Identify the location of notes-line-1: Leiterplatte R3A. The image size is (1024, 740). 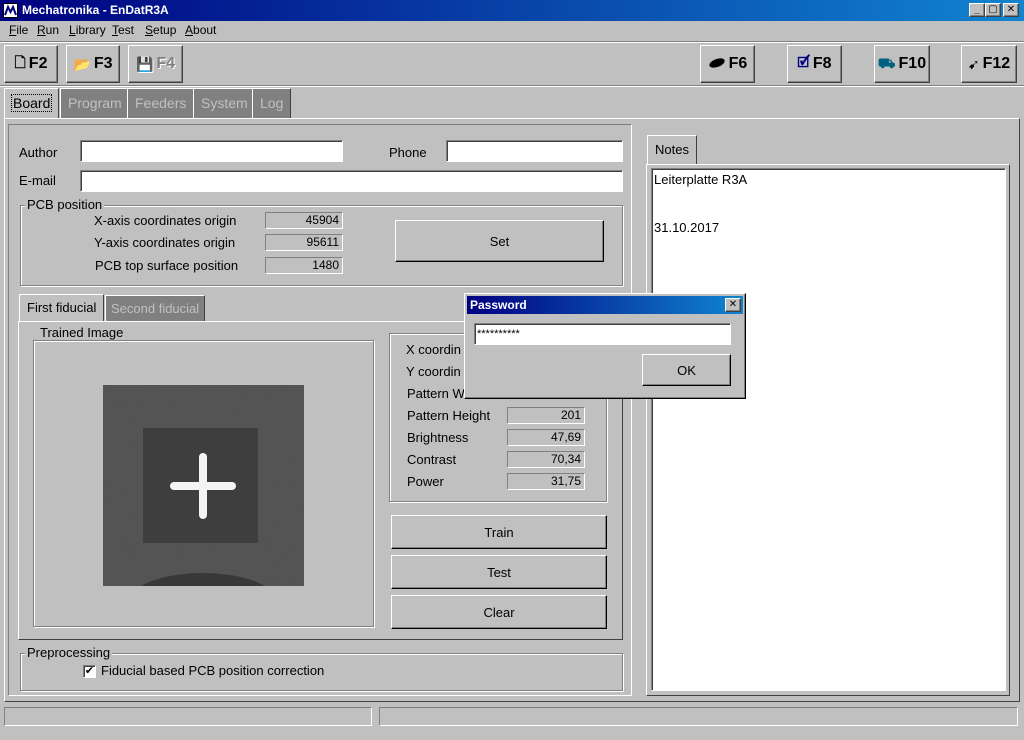
(701, 179).